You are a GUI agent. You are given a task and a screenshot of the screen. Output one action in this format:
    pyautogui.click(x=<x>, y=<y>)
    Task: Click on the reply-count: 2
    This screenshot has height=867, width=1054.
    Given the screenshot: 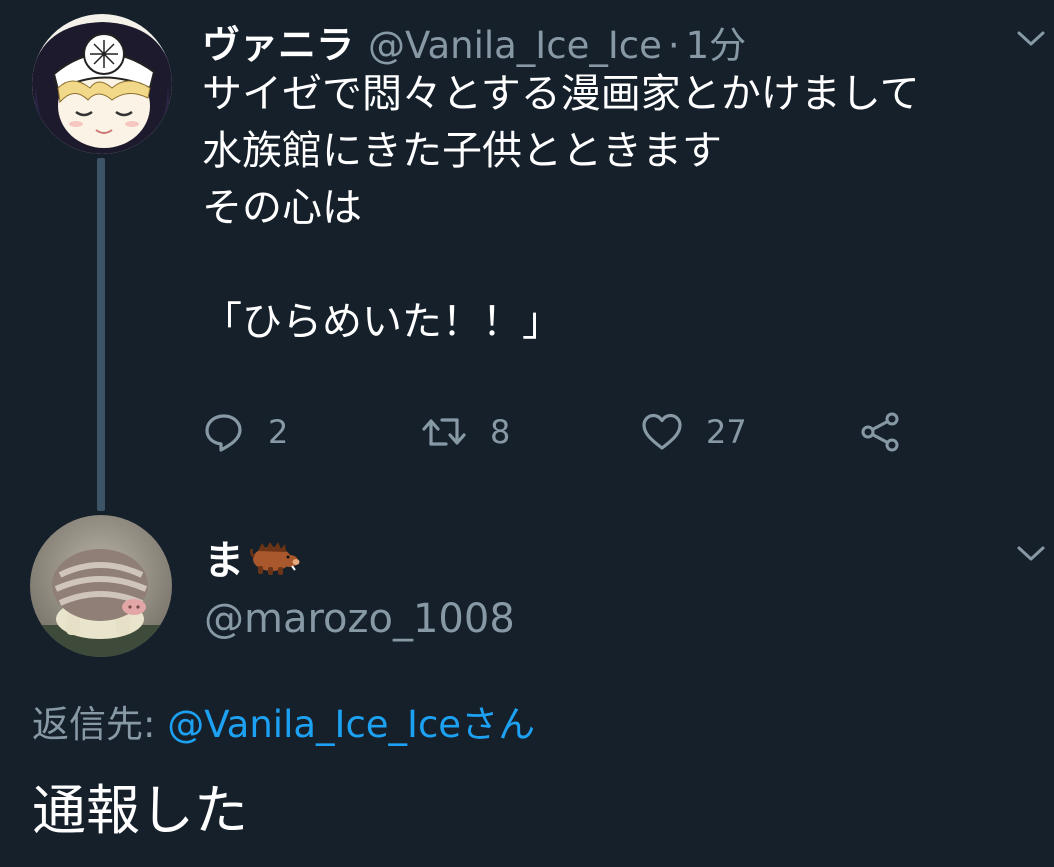 What is the action you would take?
    pyautogui.click(x=278, y=432)
    